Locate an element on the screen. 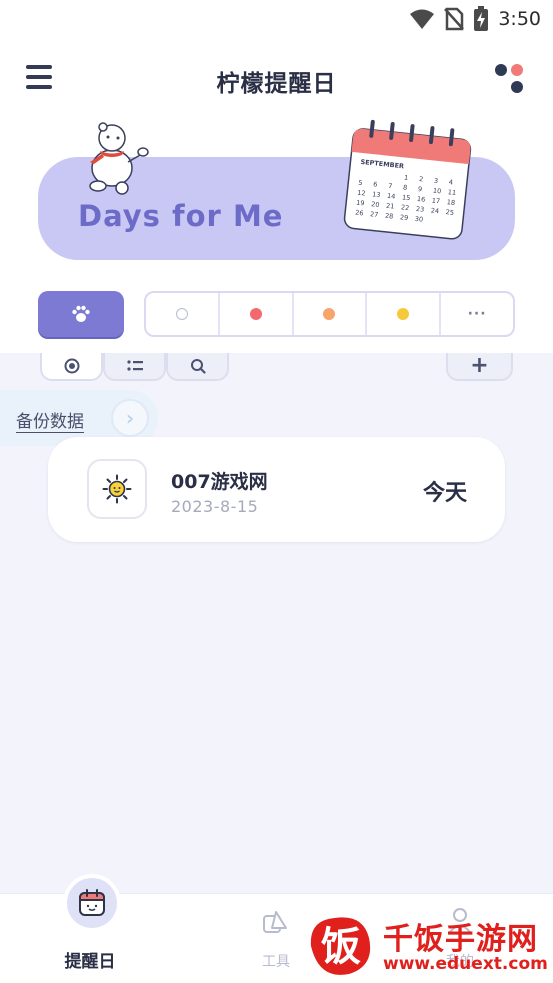 The width and height of the screenshot is (553, 983). wifi-icon is located at coordinates (422, 19).